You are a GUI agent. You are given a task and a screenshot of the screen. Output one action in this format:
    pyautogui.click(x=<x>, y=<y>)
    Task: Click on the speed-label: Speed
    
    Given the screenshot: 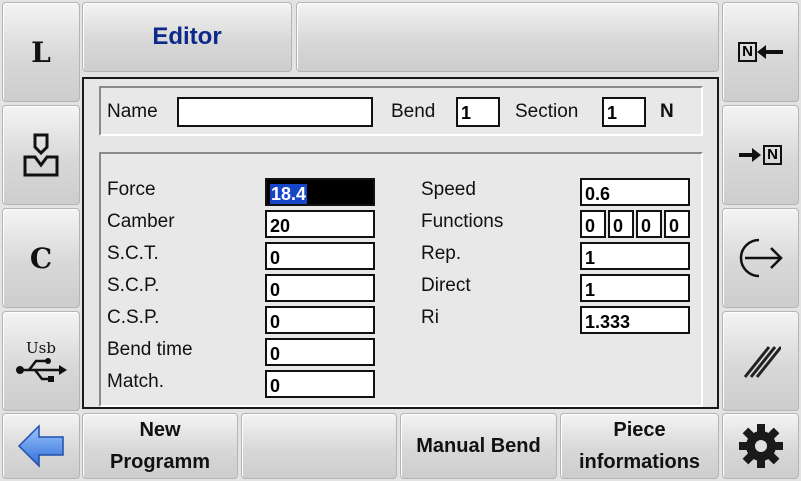 What is the action you would take?
    pyautogui.click(x=448, y=189)
    